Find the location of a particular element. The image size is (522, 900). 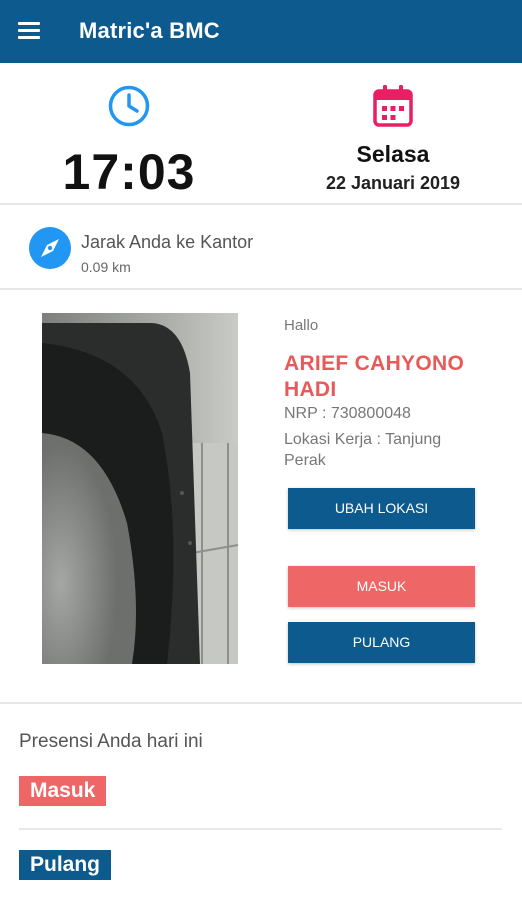

check-in-button: MASUK is located at coordinates (381, 586).